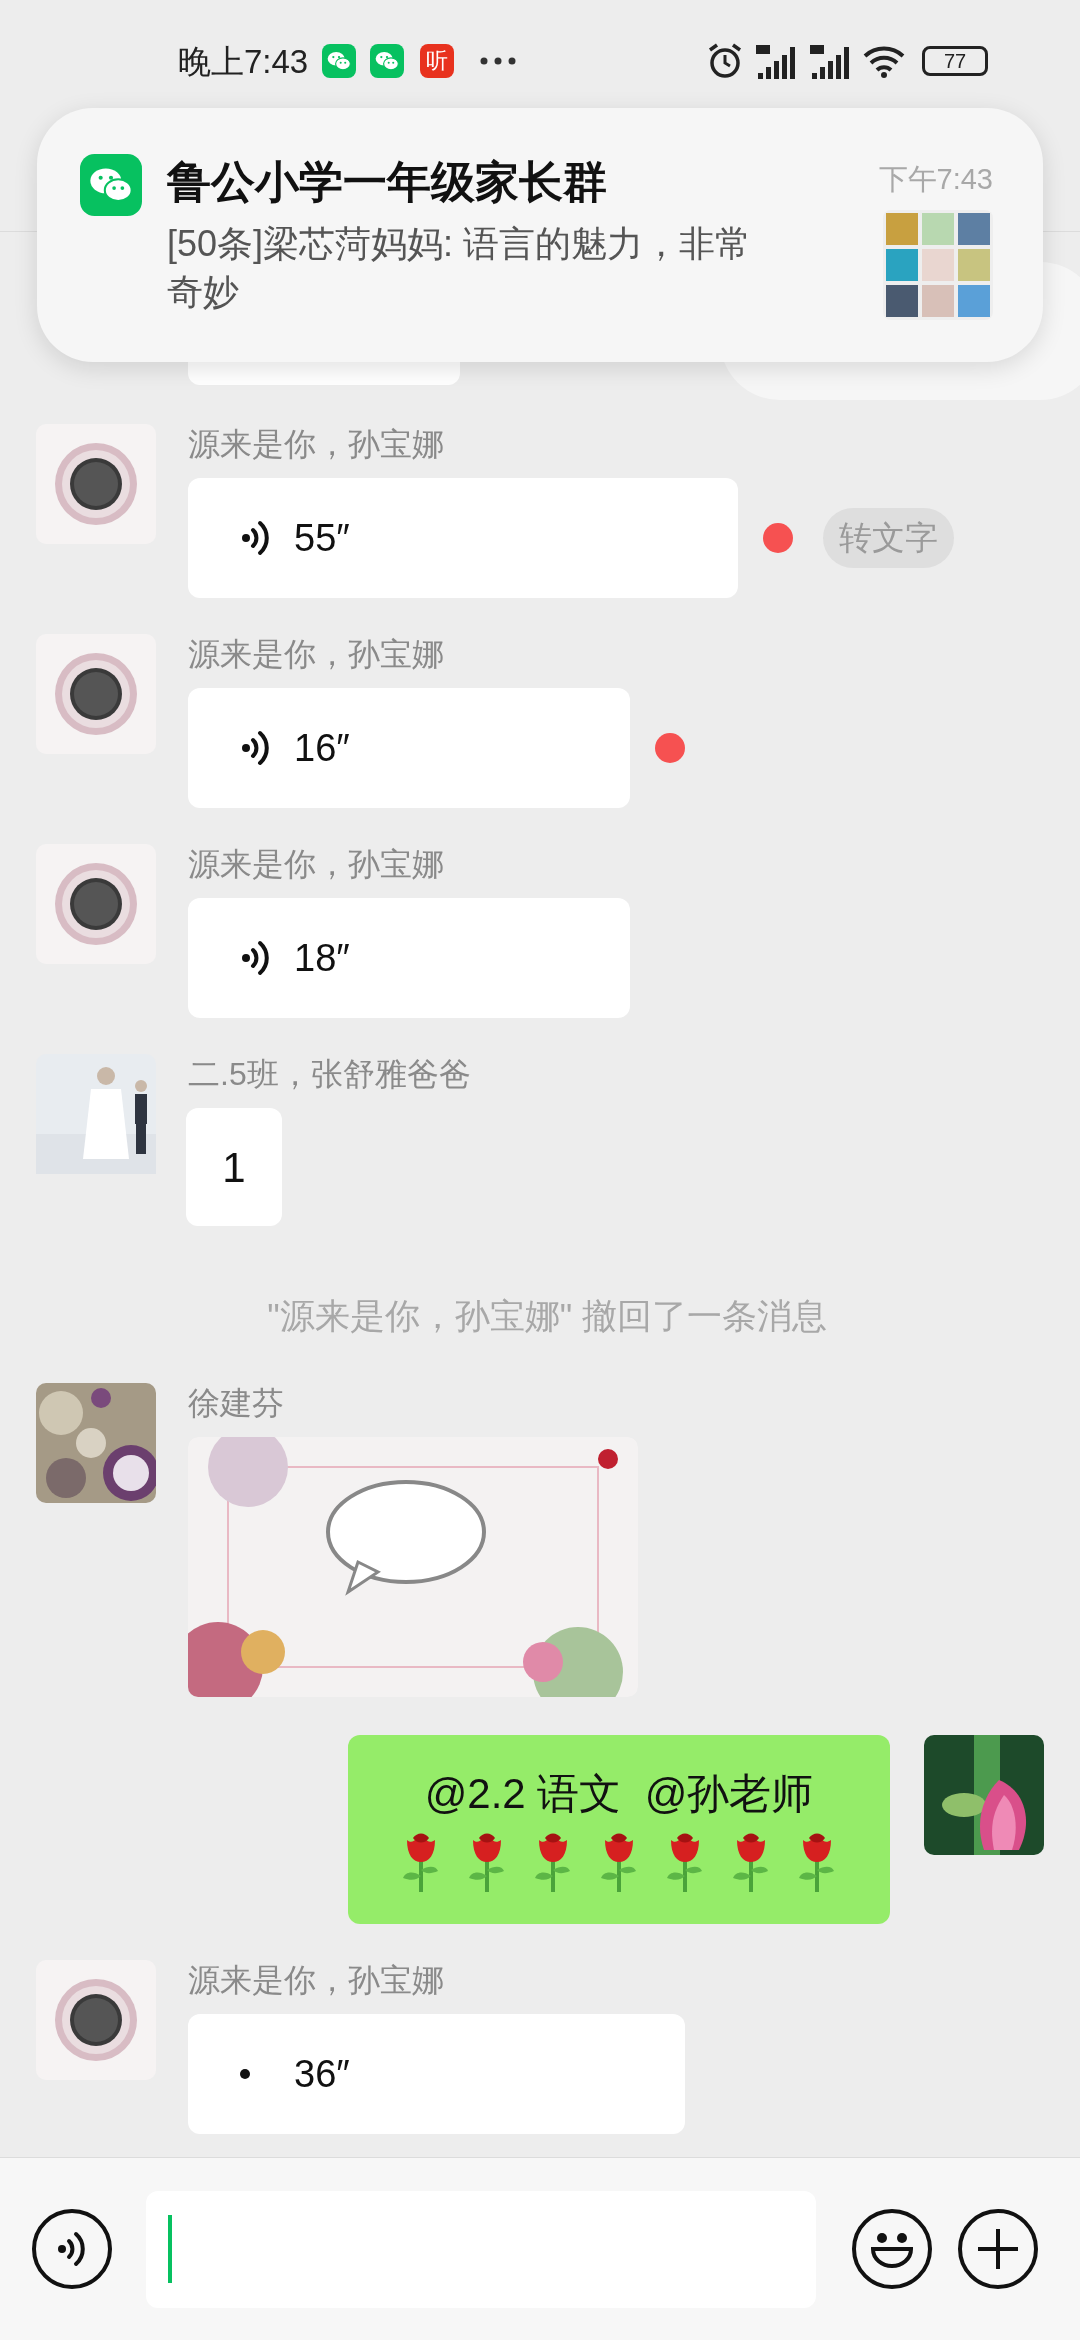 The width and height of the screenshot is (1080, 2340). I want to click on voice-duration: 55″, so click(322, 538).